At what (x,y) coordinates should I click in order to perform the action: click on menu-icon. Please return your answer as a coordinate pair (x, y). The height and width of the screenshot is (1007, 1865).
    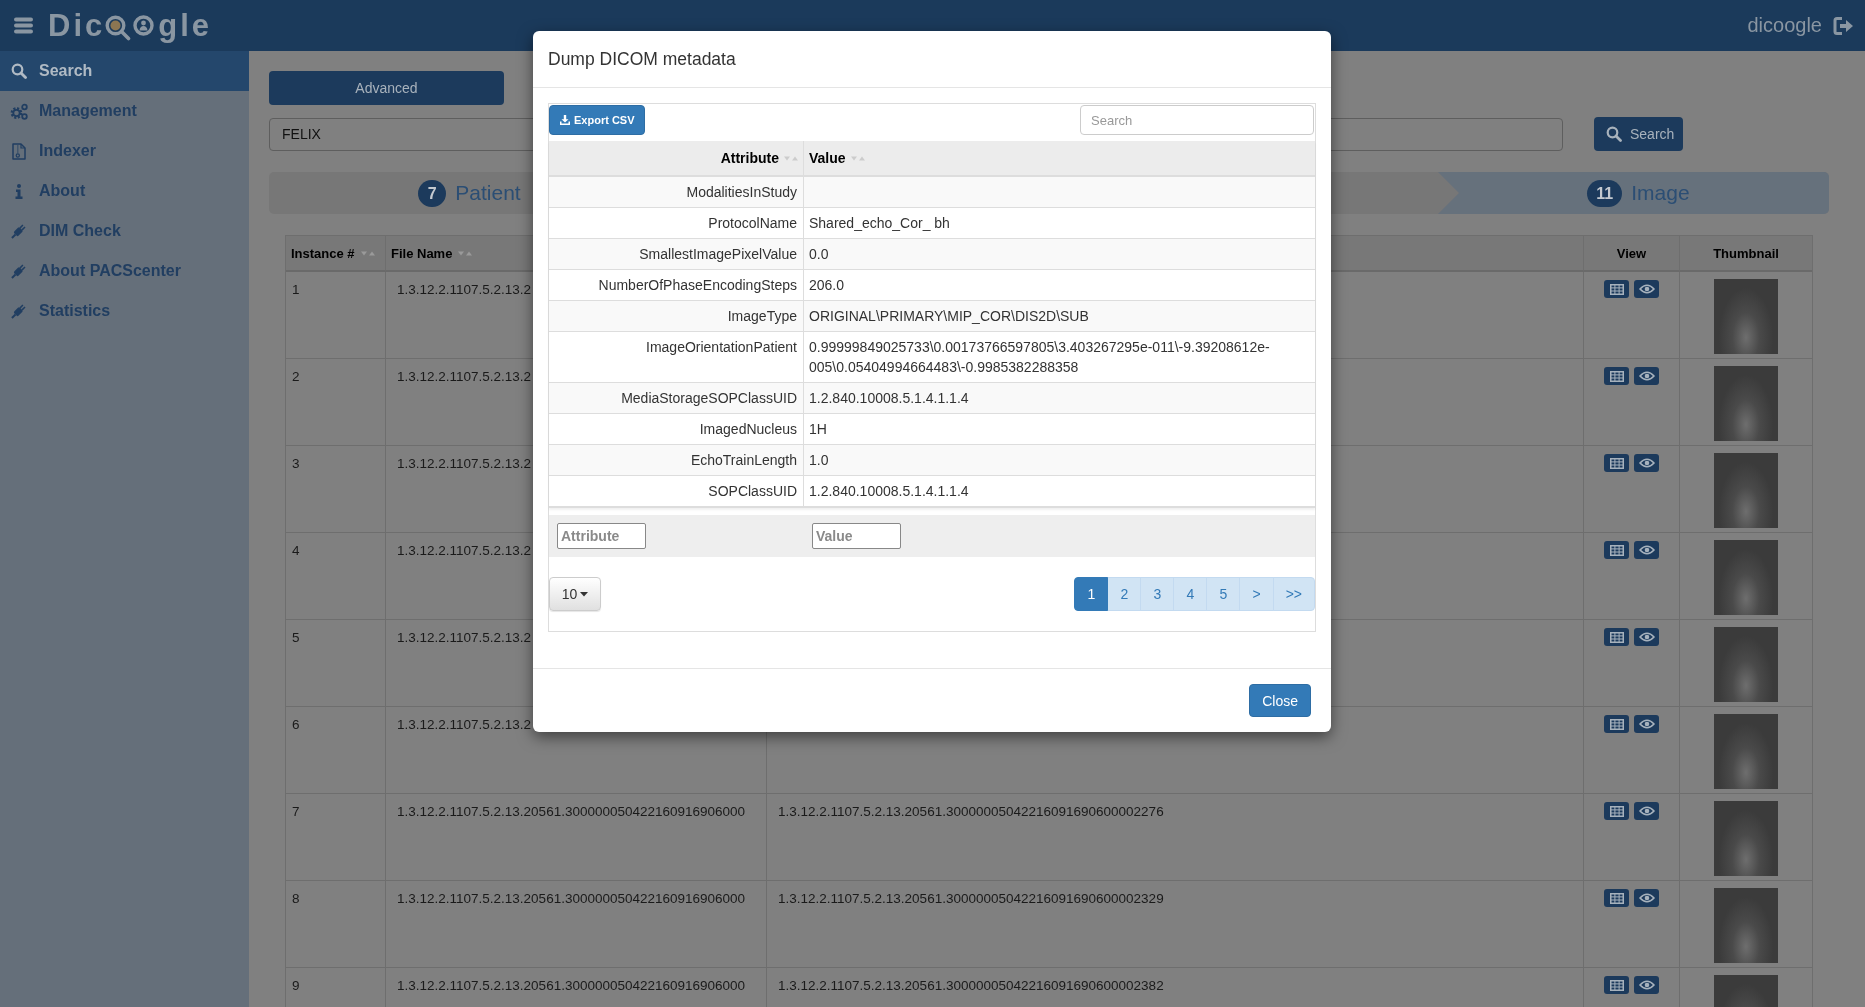
    Looking at the image, I should click on (23, 25).